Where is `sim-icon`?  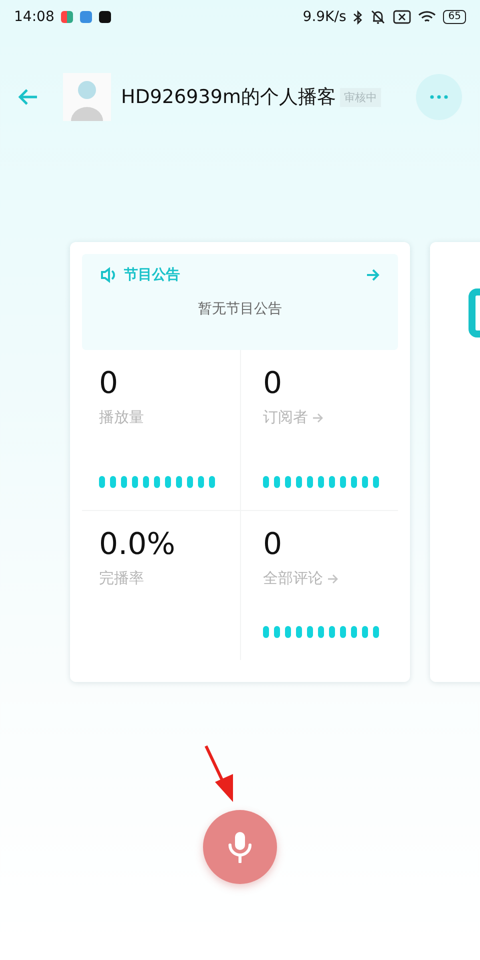
sim-icon is located at coordinates (402, 17).